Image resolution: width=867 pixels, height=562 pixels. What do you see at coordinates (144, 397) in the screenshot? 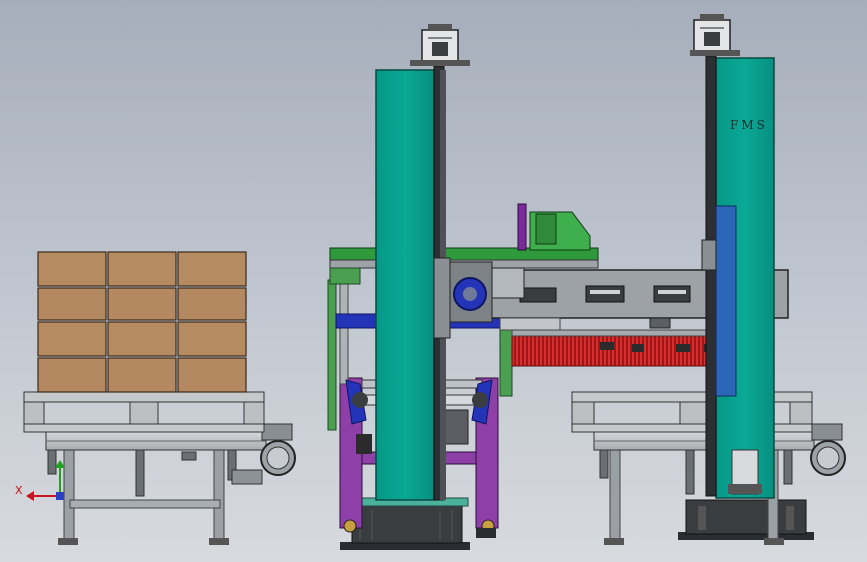
I see `pallet-deck` at bounding box center [144, 397].